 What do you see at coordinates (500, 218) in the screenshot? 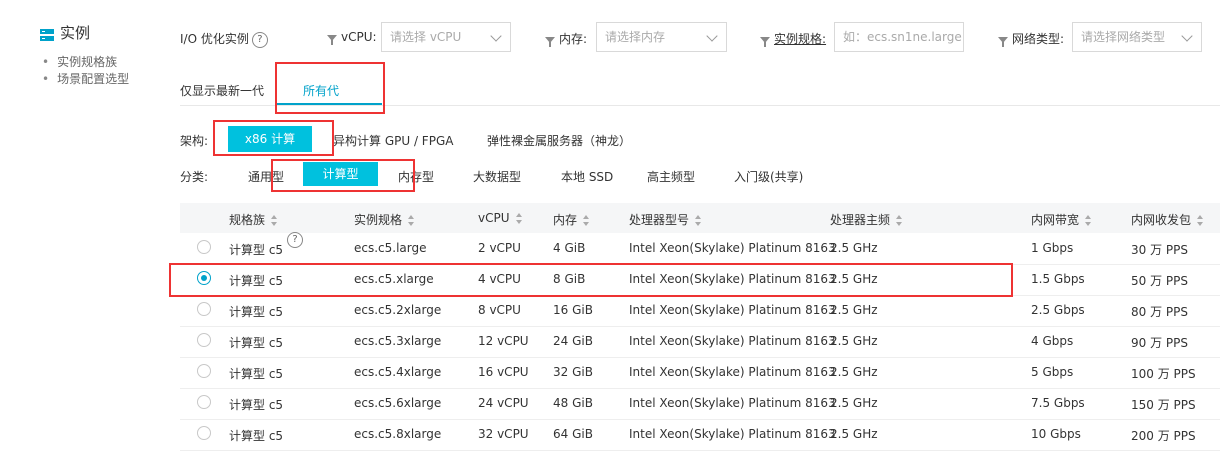
I see `col-header-vcpu: vCPU` at bounding box center [500, 218].